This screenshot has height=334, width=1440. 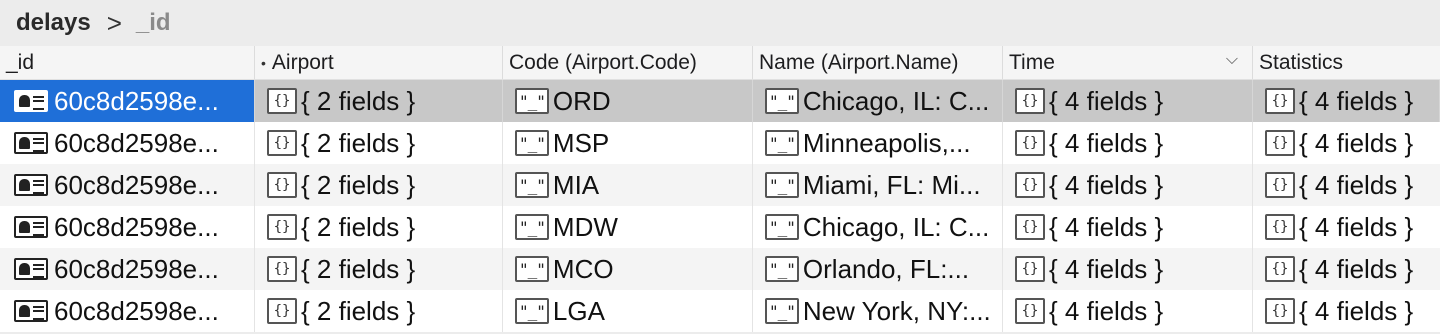 What do you see at coordinates (1032, 62) in the screenshot?
I see `column-header-label: Time` at bounding box center [1032, 62].